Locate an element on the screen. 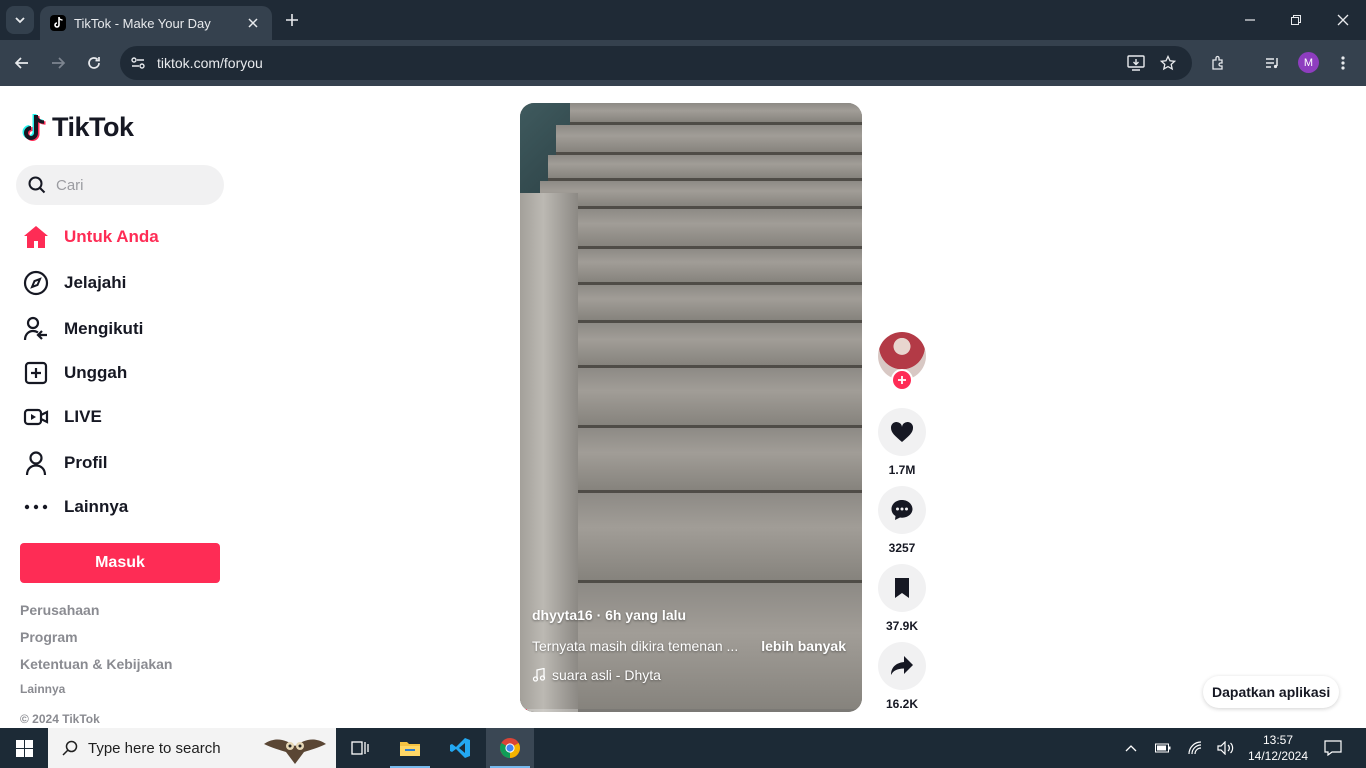 The height and width of the screenshot is (768, 1366). sidebar-item-lainnya: Lainnya is located at coordinates (125, 507).